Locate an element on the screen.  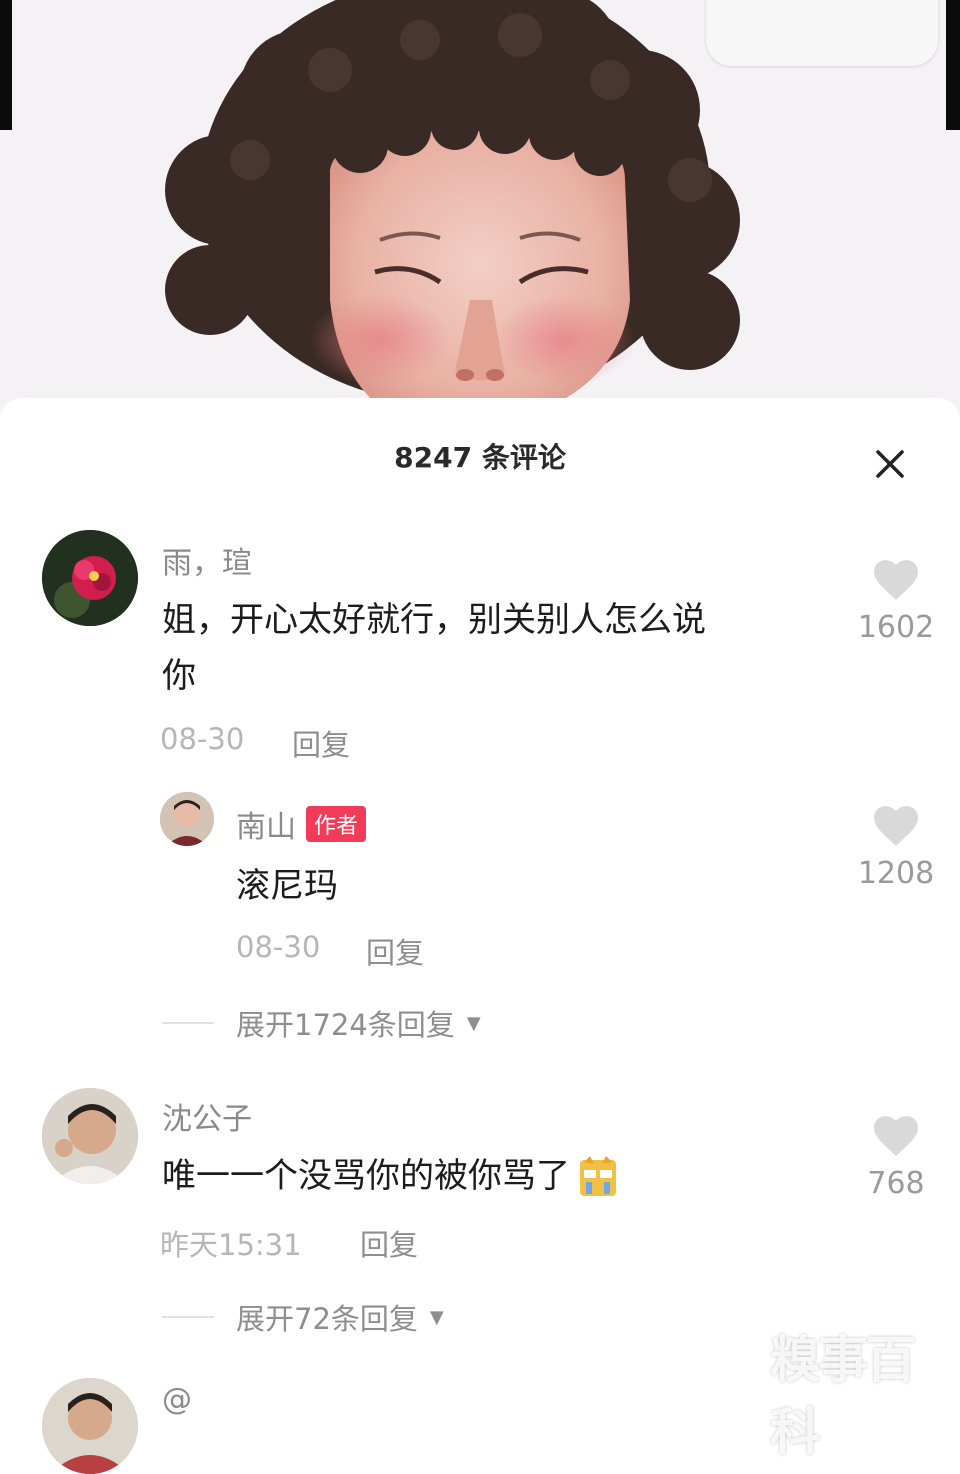
comment-date: 昨天15:31 is located at coordinates (231, 1245).